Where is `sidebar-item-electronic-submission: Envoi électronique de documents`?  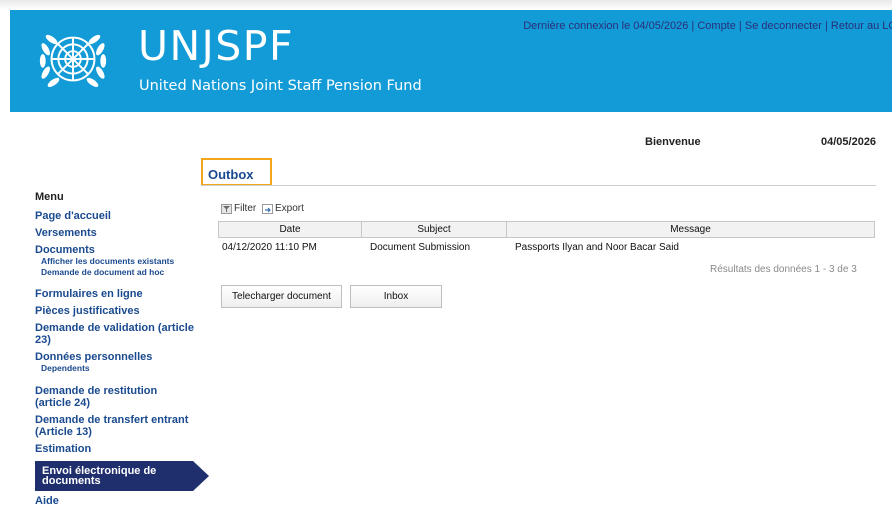 sidebar-item-electronic-submission: Envoi électronique de documents is located at coordinates (122, 476).